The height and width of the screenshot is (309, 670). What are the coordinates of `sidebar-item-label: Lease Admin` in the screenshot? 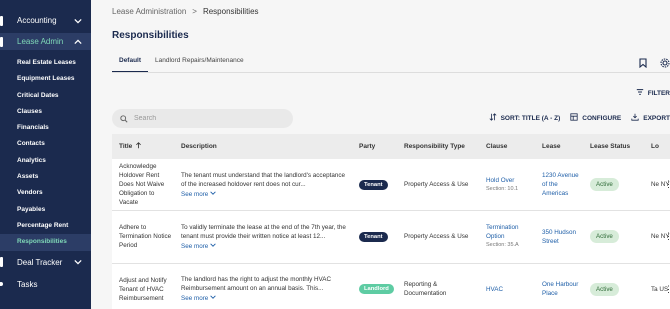 It's located at (40, 41).